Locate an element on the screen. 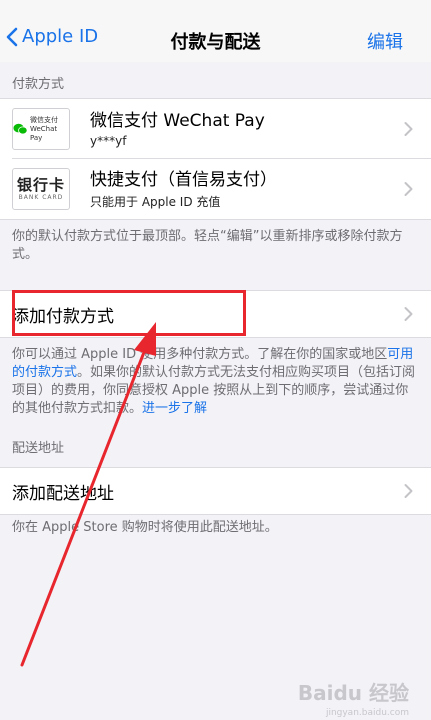 The image size is (431, 720). watermark-logo: Baidu 经验 is located at coordinates (353, 693).